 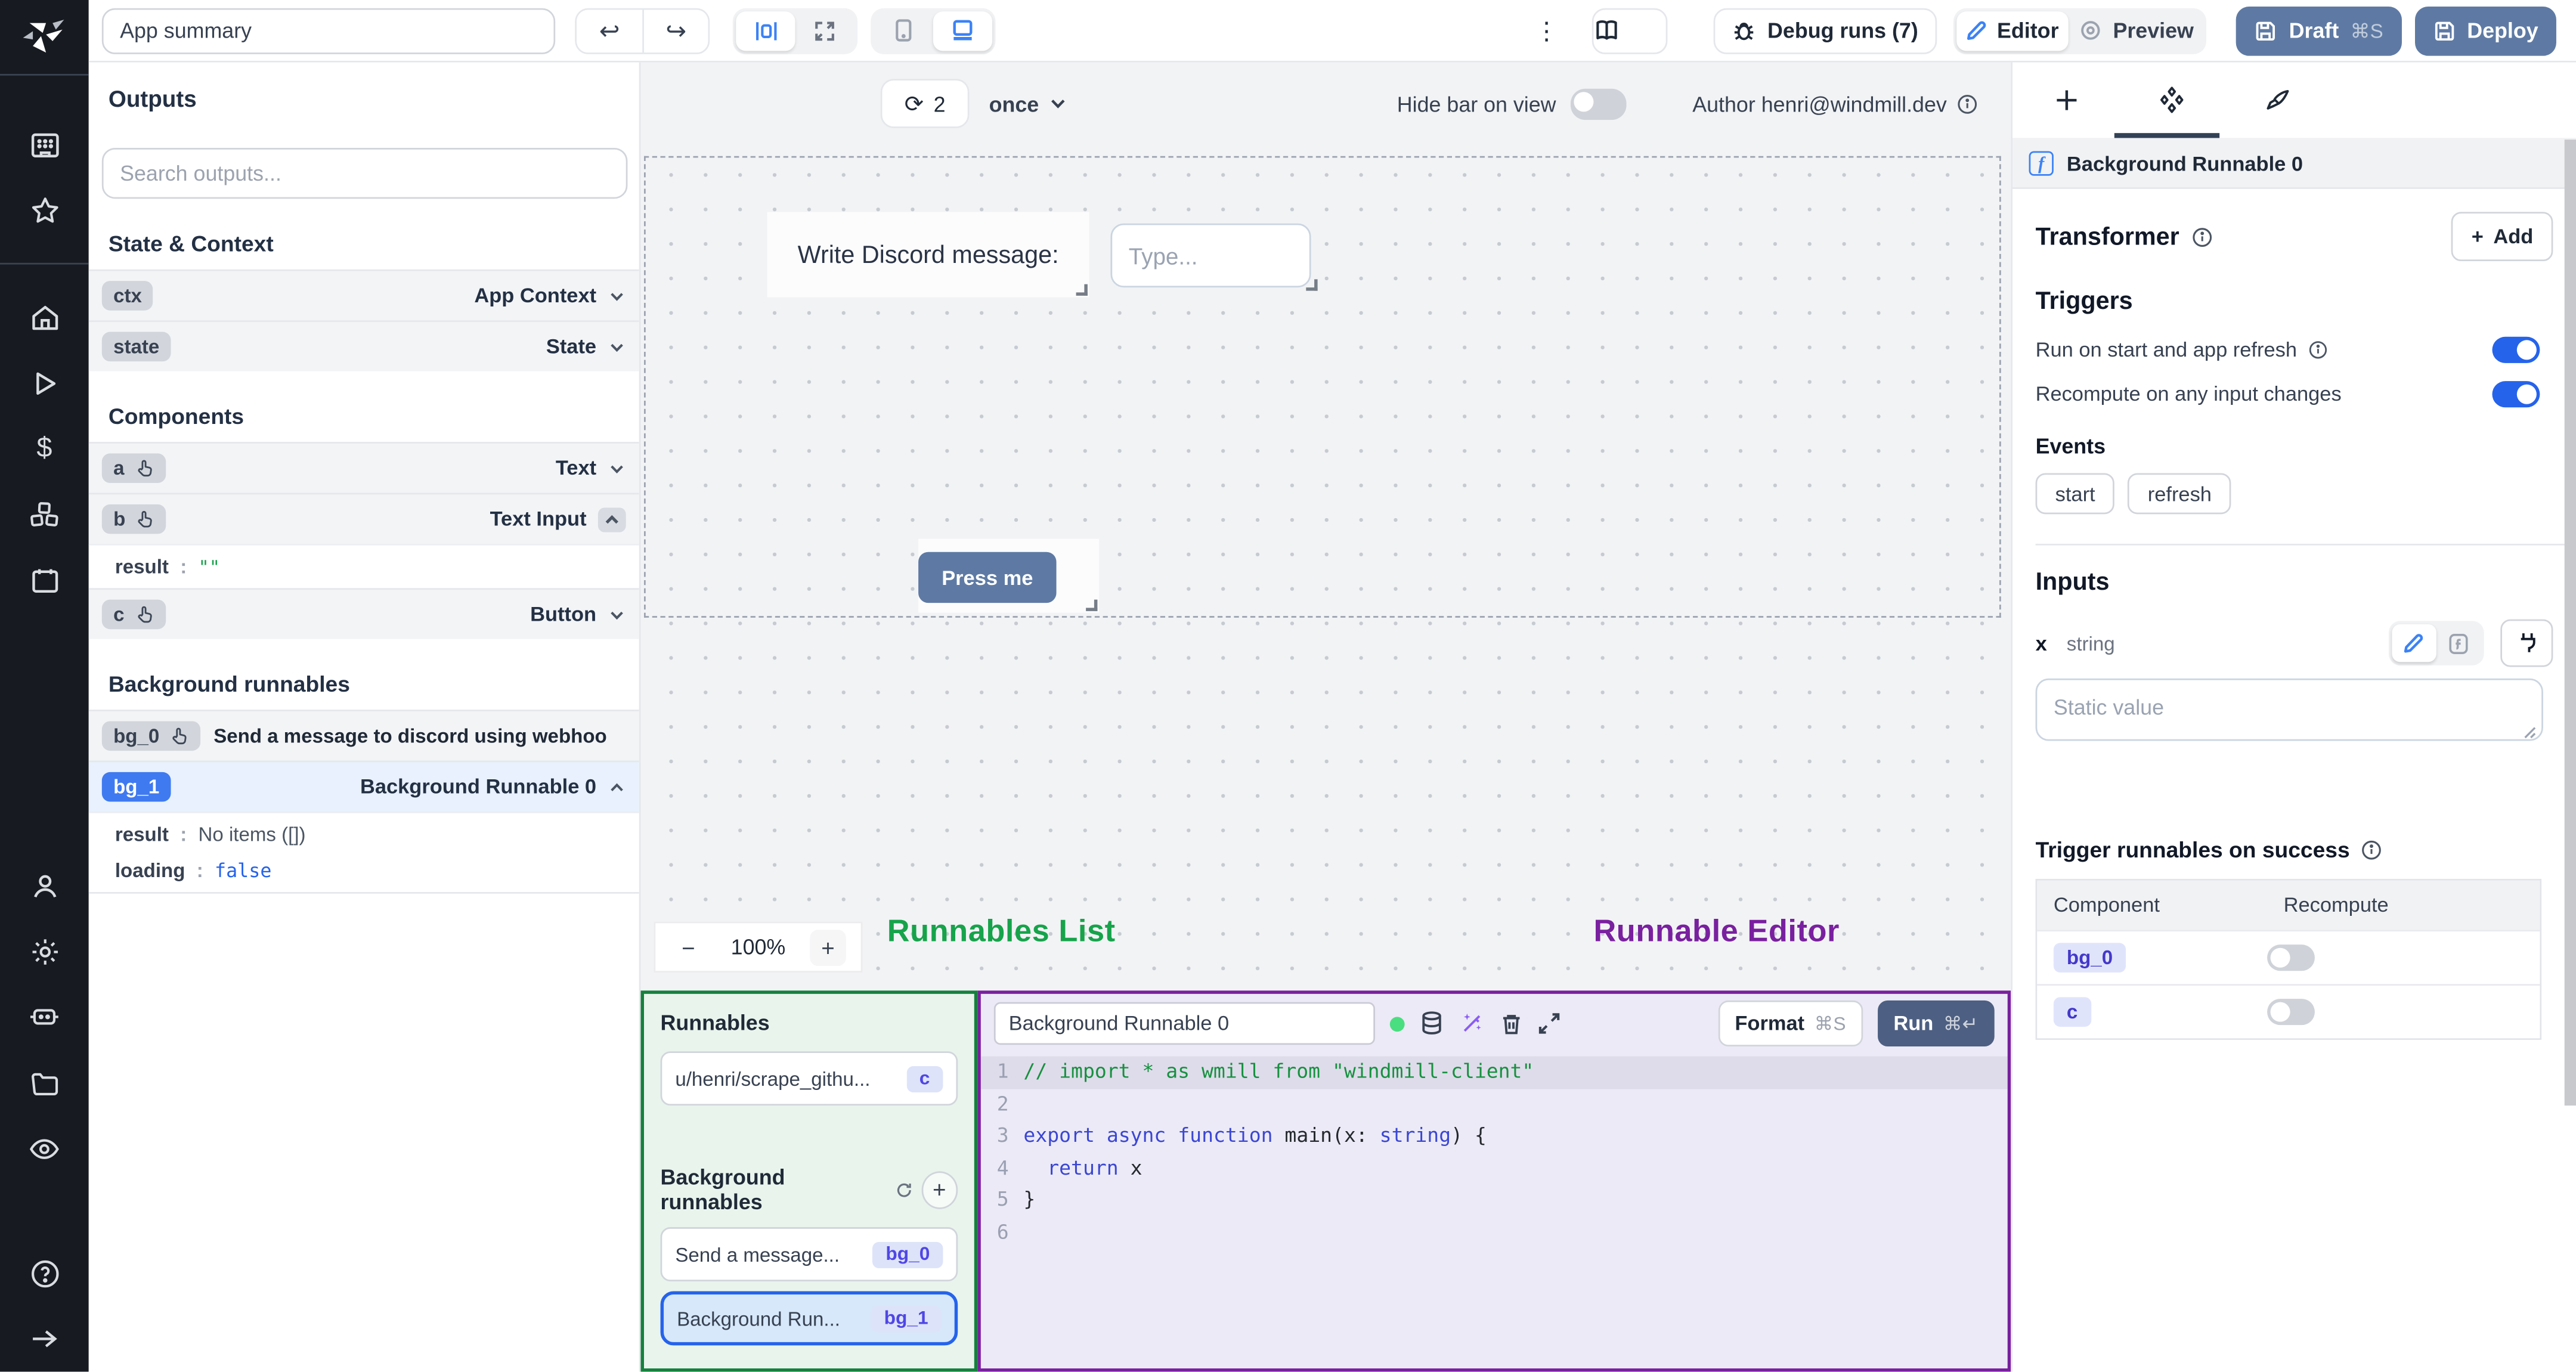 I want to click on runnable-item-bg0: Send a message... bg_0, so click(x=809, y=1254).